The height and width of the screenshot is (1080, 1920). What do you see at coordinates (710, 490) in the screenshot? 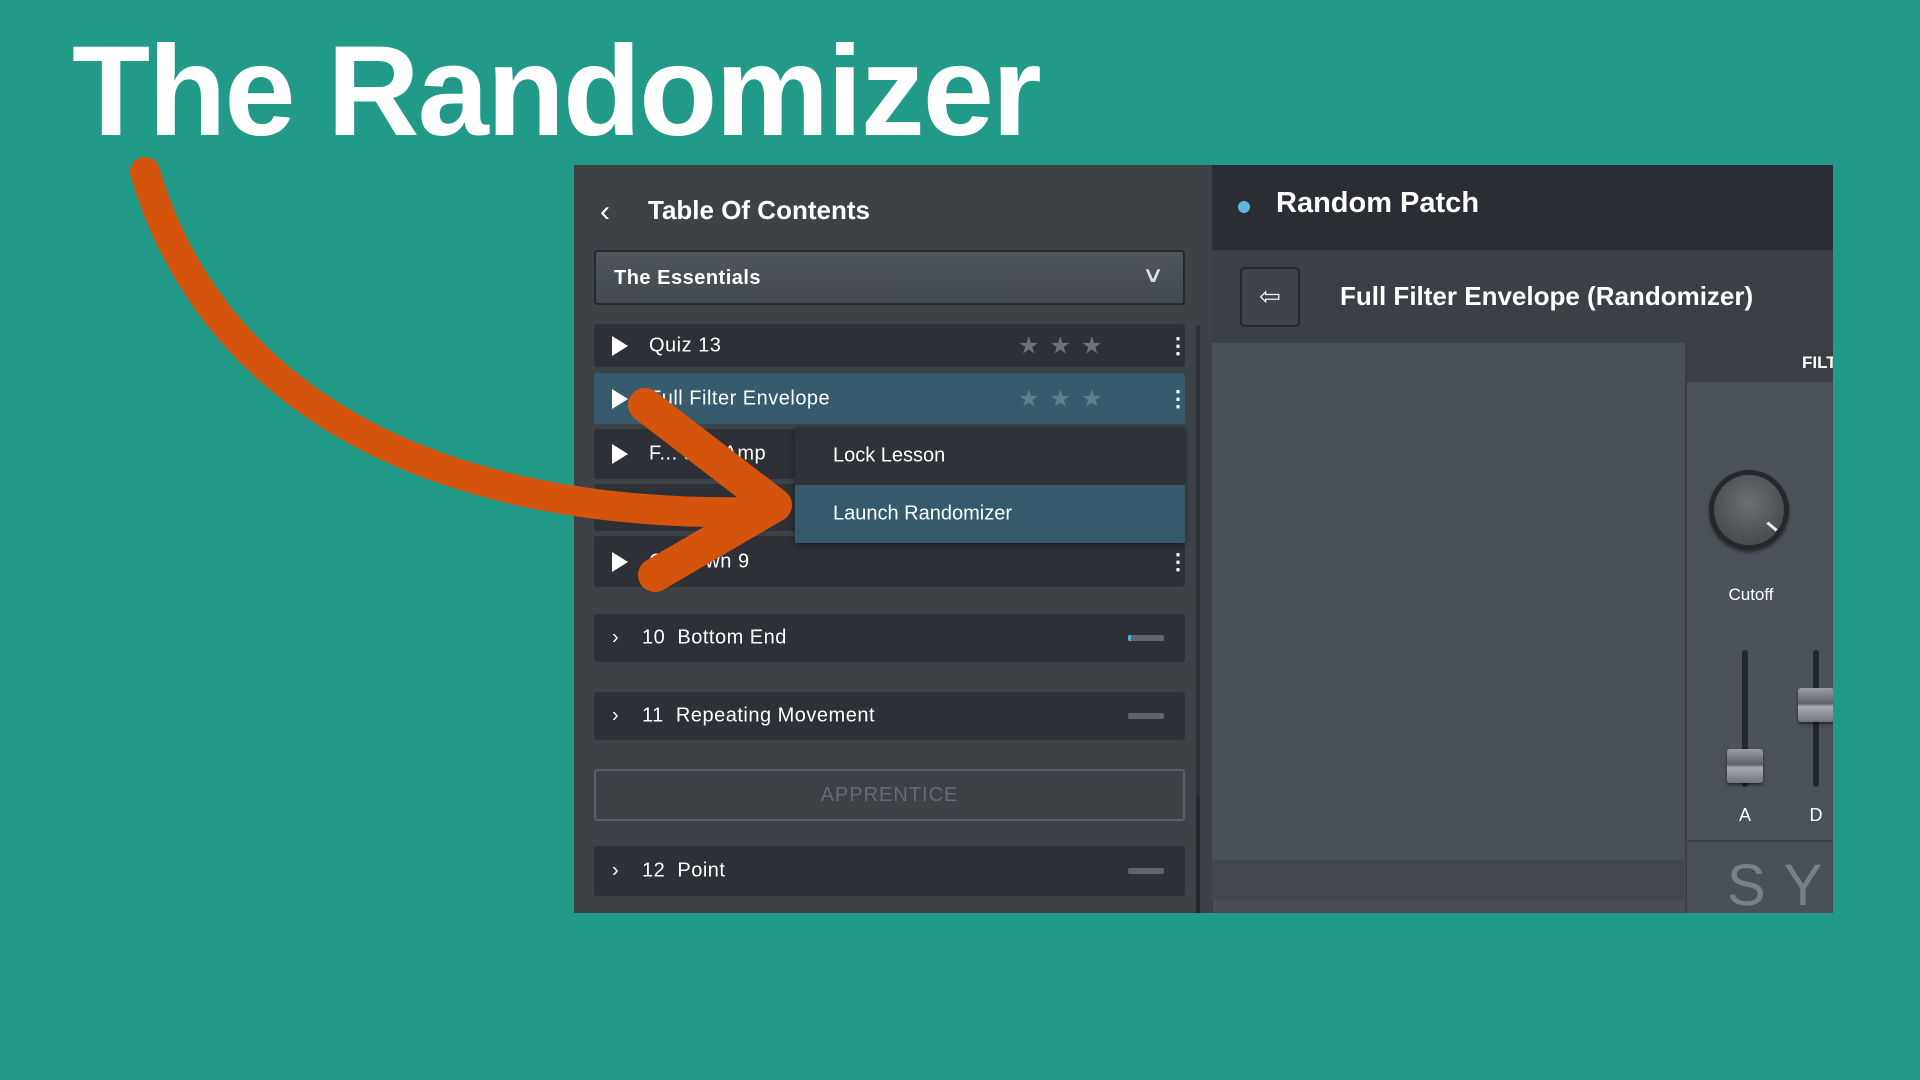
I see `arrow-head` at bounding box center [710, 490].